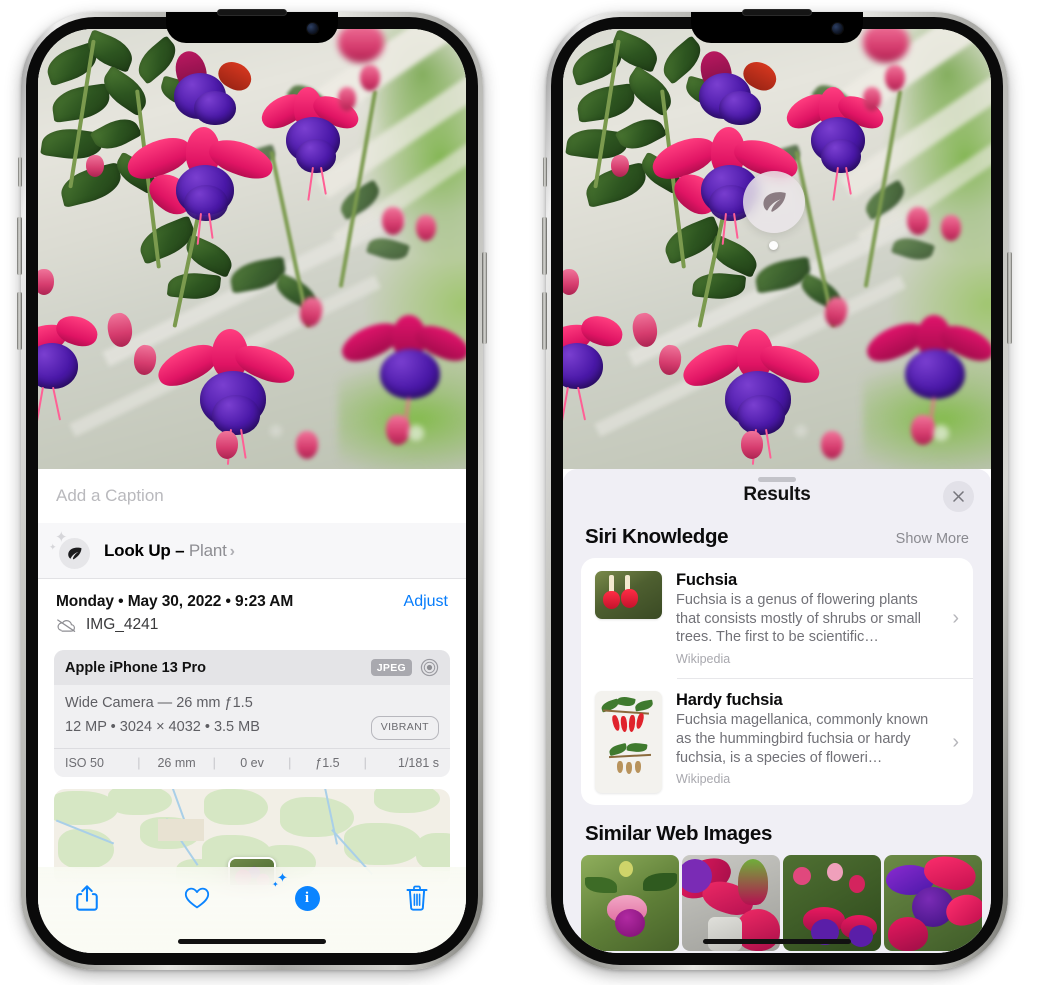  I want to click on adjust-button: Adjust, so click(426, 602).